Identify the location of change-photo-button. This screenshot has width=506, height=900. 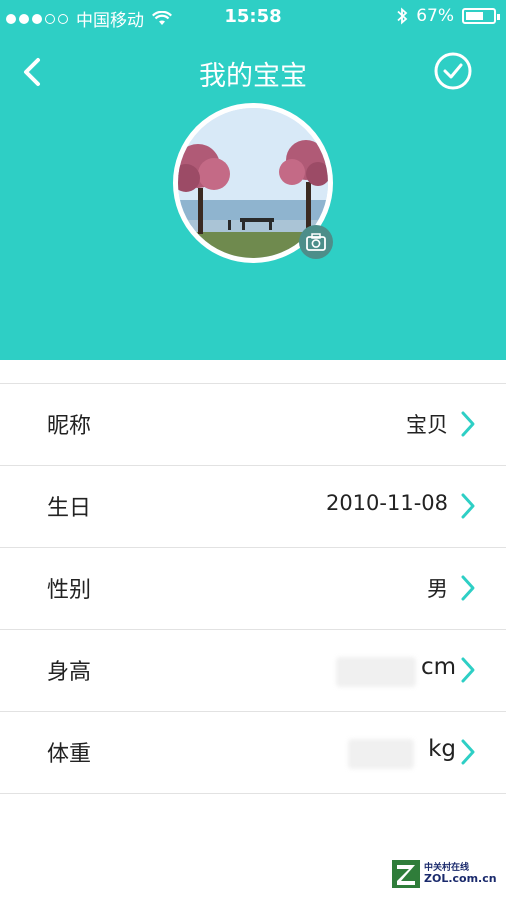
(316, 242).